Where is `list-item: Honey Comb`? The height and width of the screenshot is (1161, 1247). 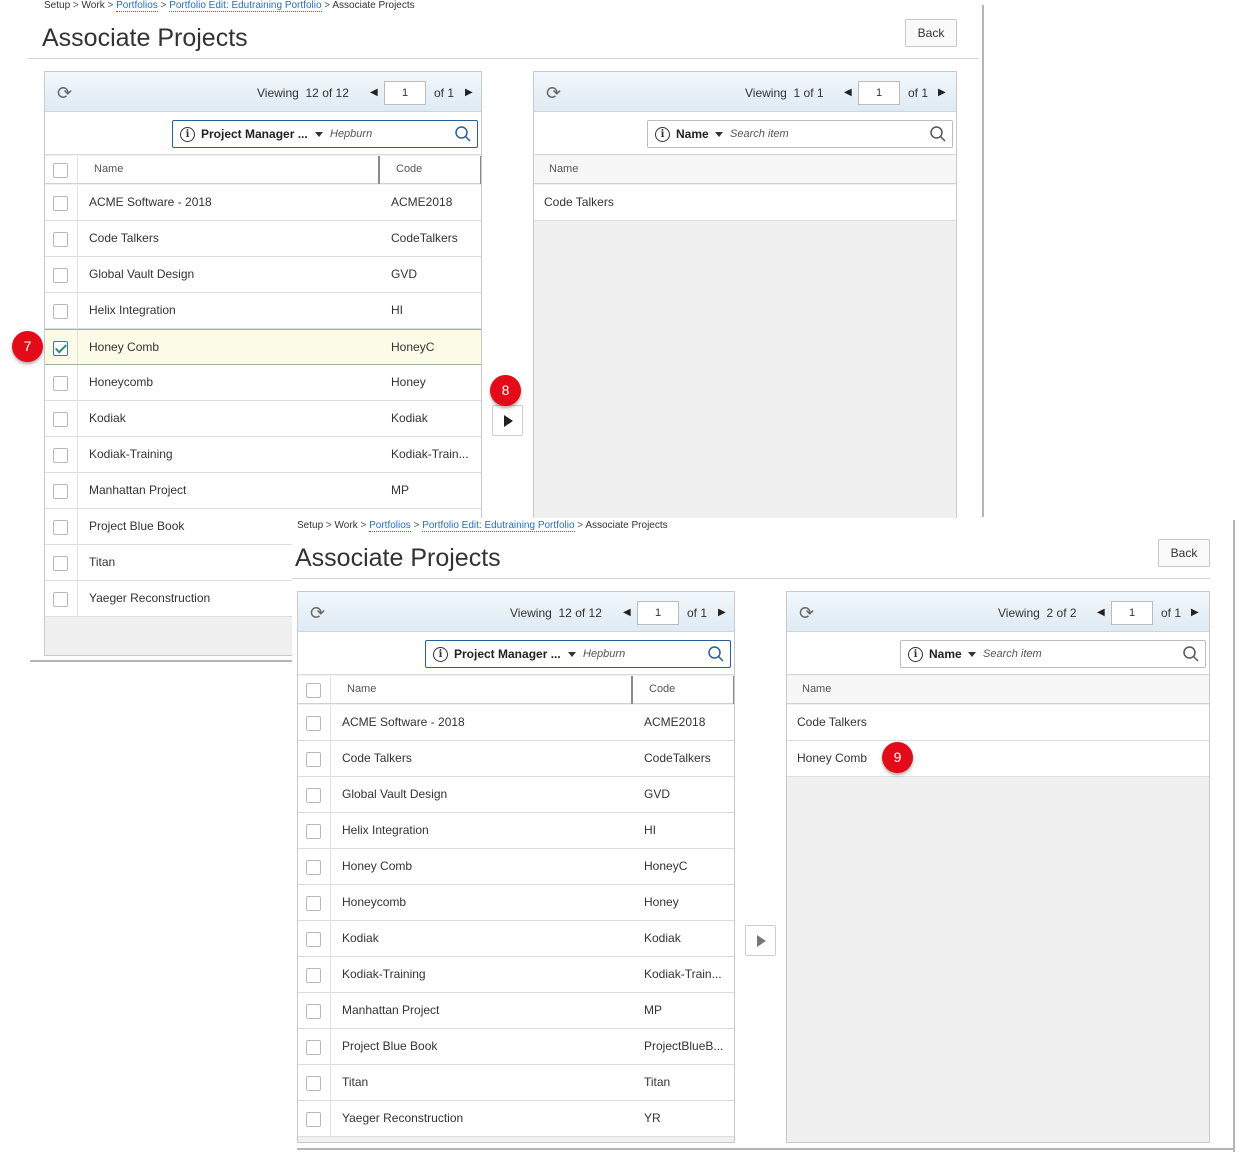
list-item: Honey Comb is located at coordinates (998, 759).